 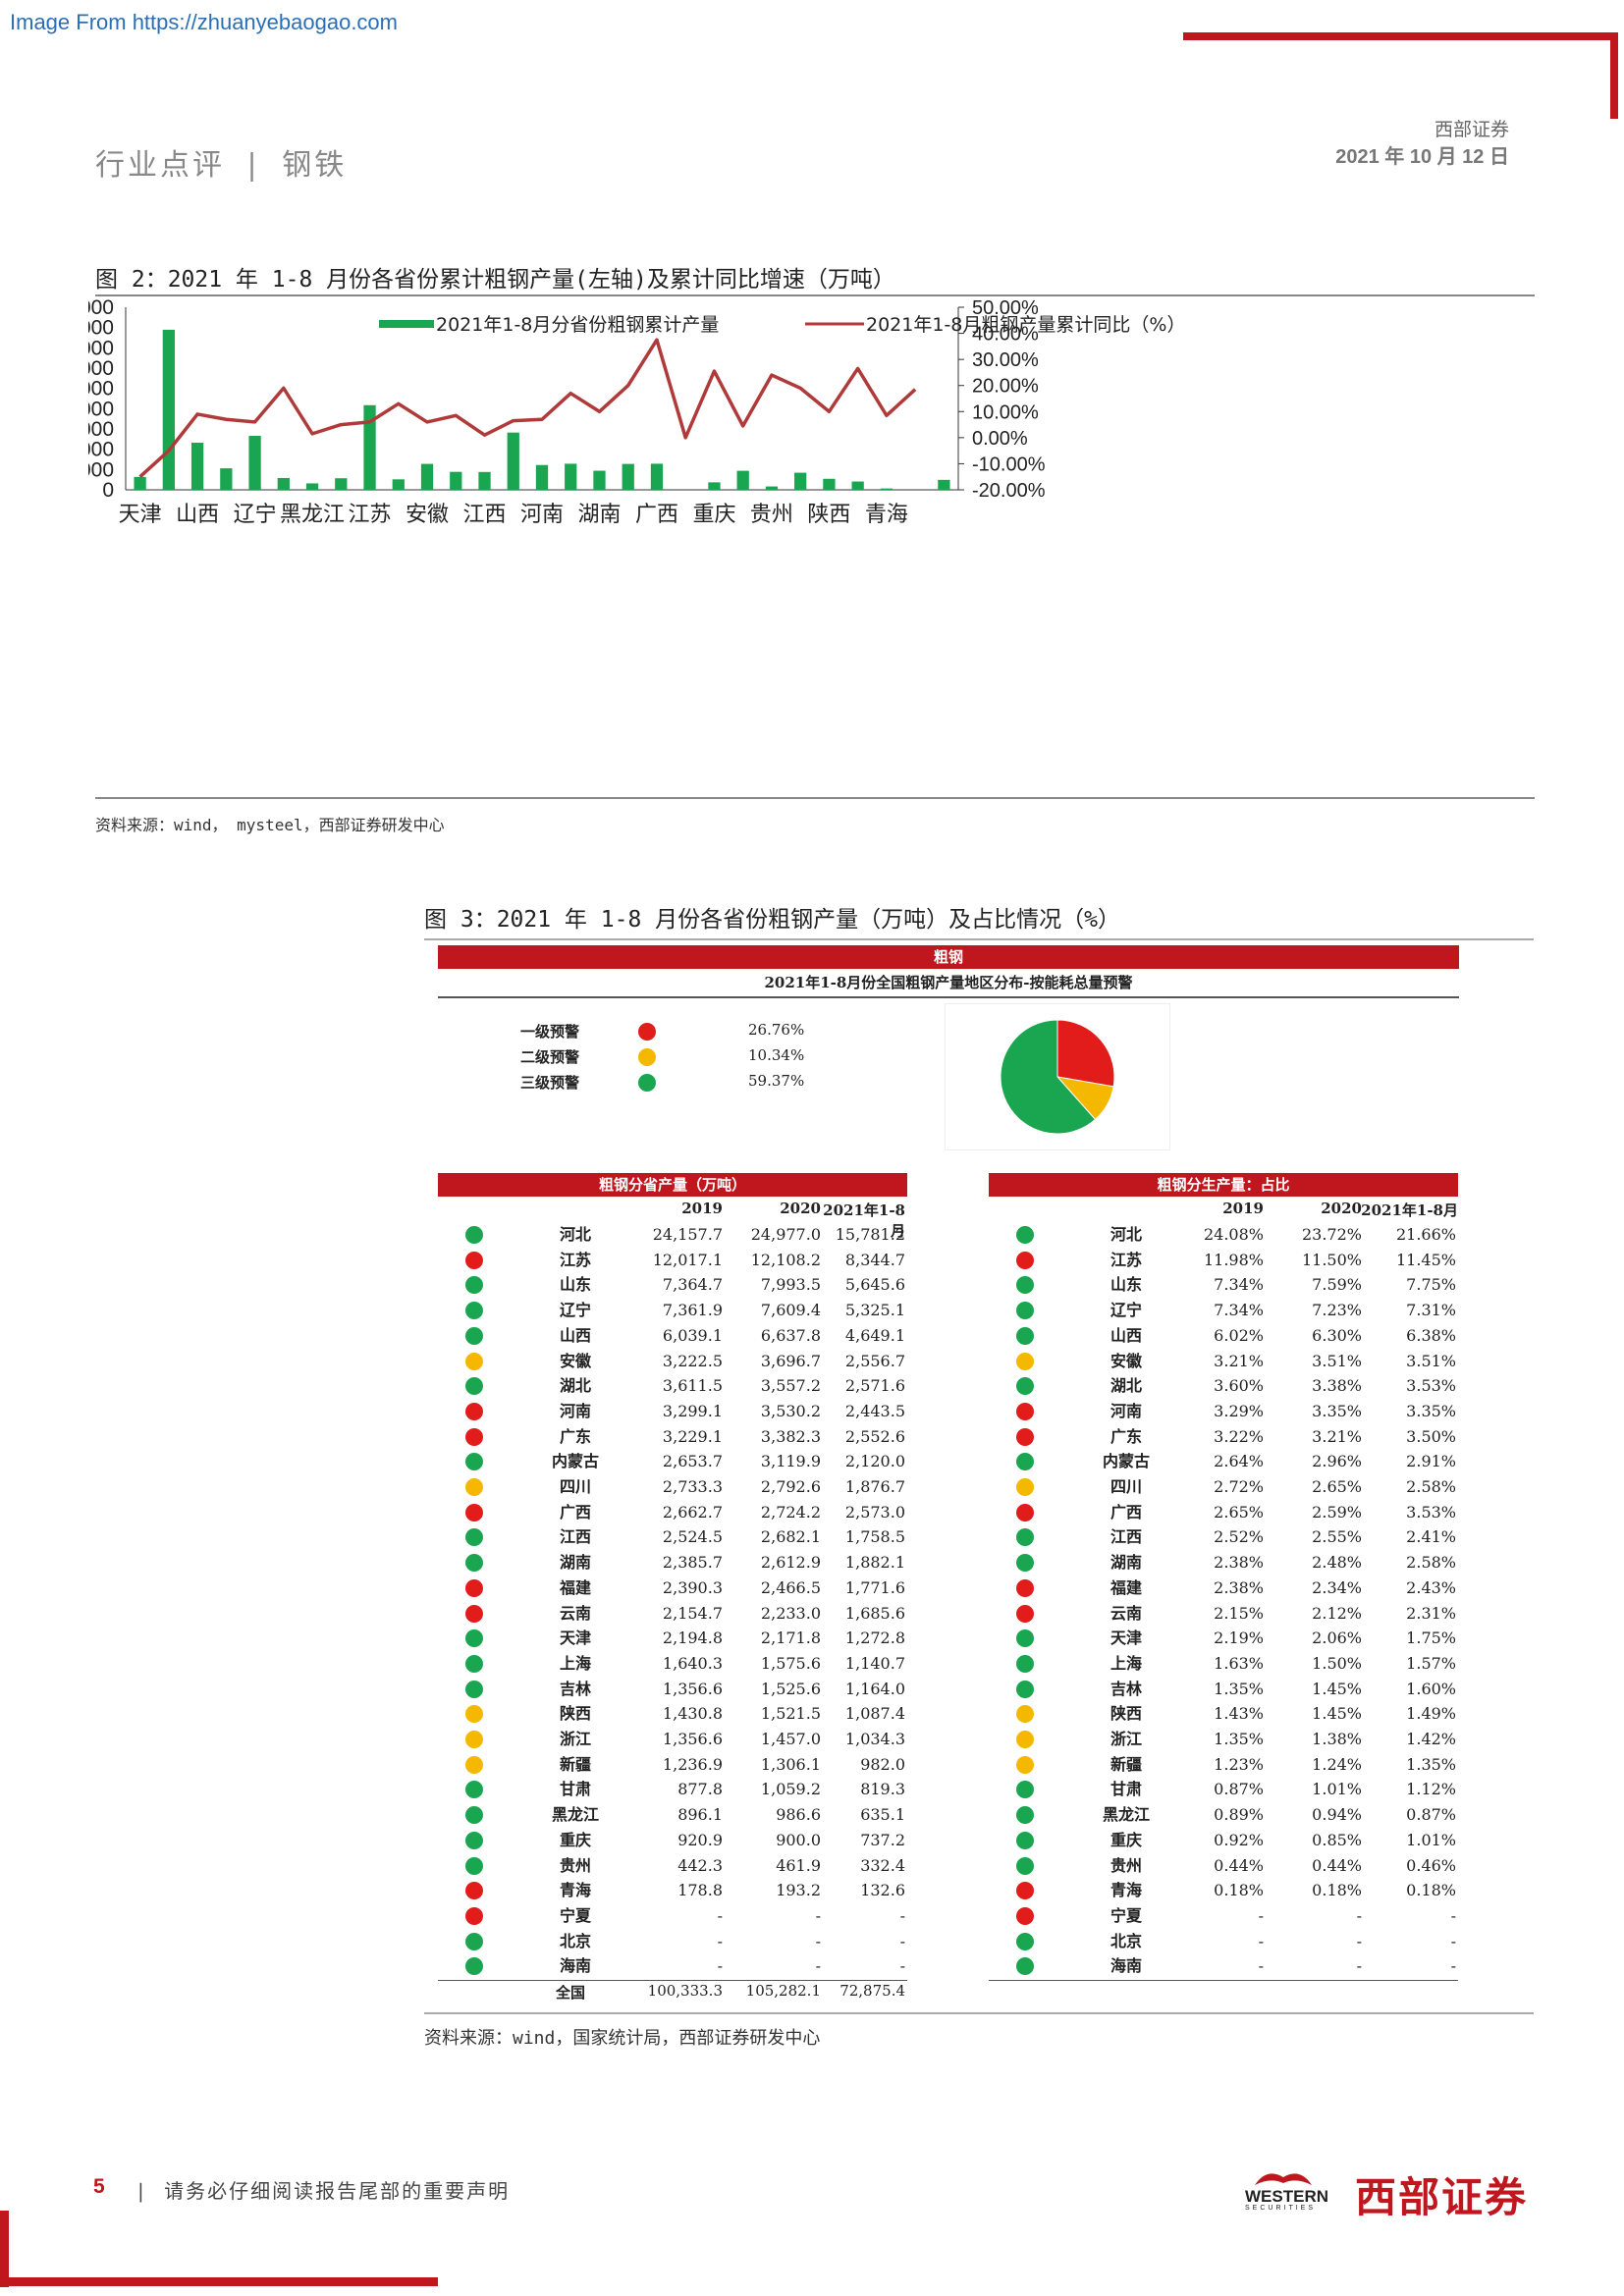 What do you see at coordinates (672, 1890) in the screenshot?
I see `table-row: 青海 178.8 193.2 132.6` at bounding box center [672, 1890].